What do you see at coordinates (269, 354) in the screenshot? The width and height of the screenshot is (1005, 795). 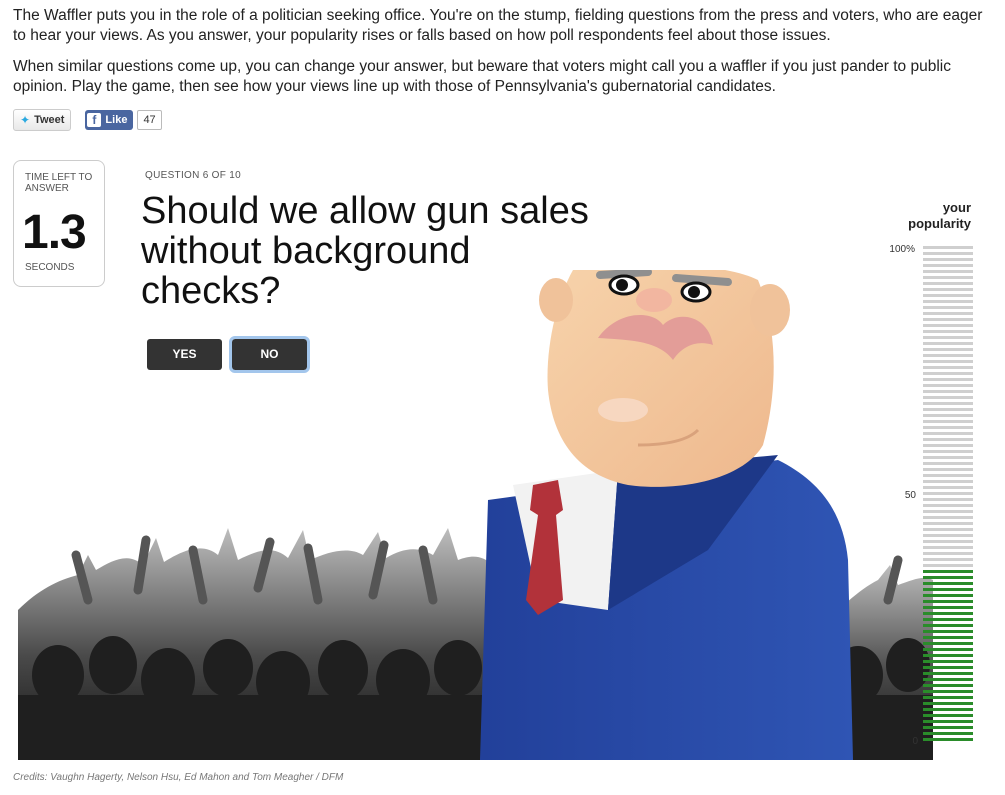 I see `no-button: NO` at bounding box center [269, 354].